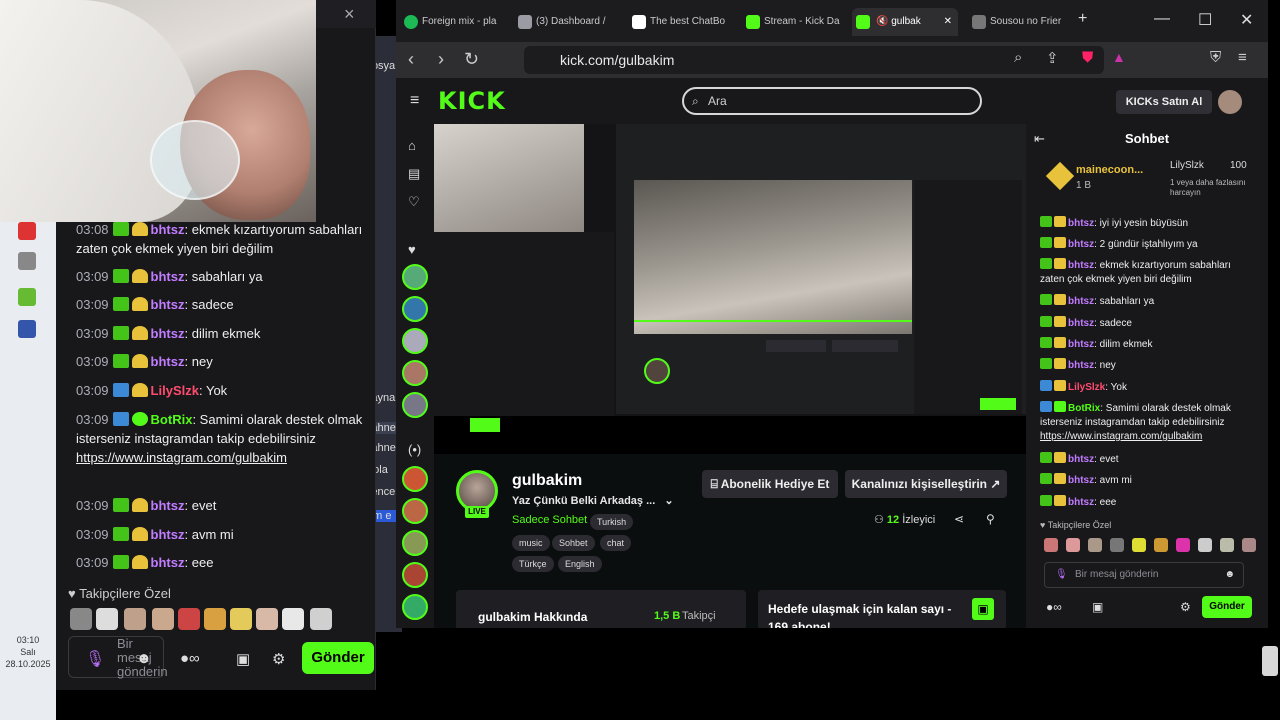 Image resolution: width=1280 pixels, height=720 pixels. What do you see at coordinates (773, 321) in the screenshot?
I see `player-progress-bar` at bounding box center [773, 321].